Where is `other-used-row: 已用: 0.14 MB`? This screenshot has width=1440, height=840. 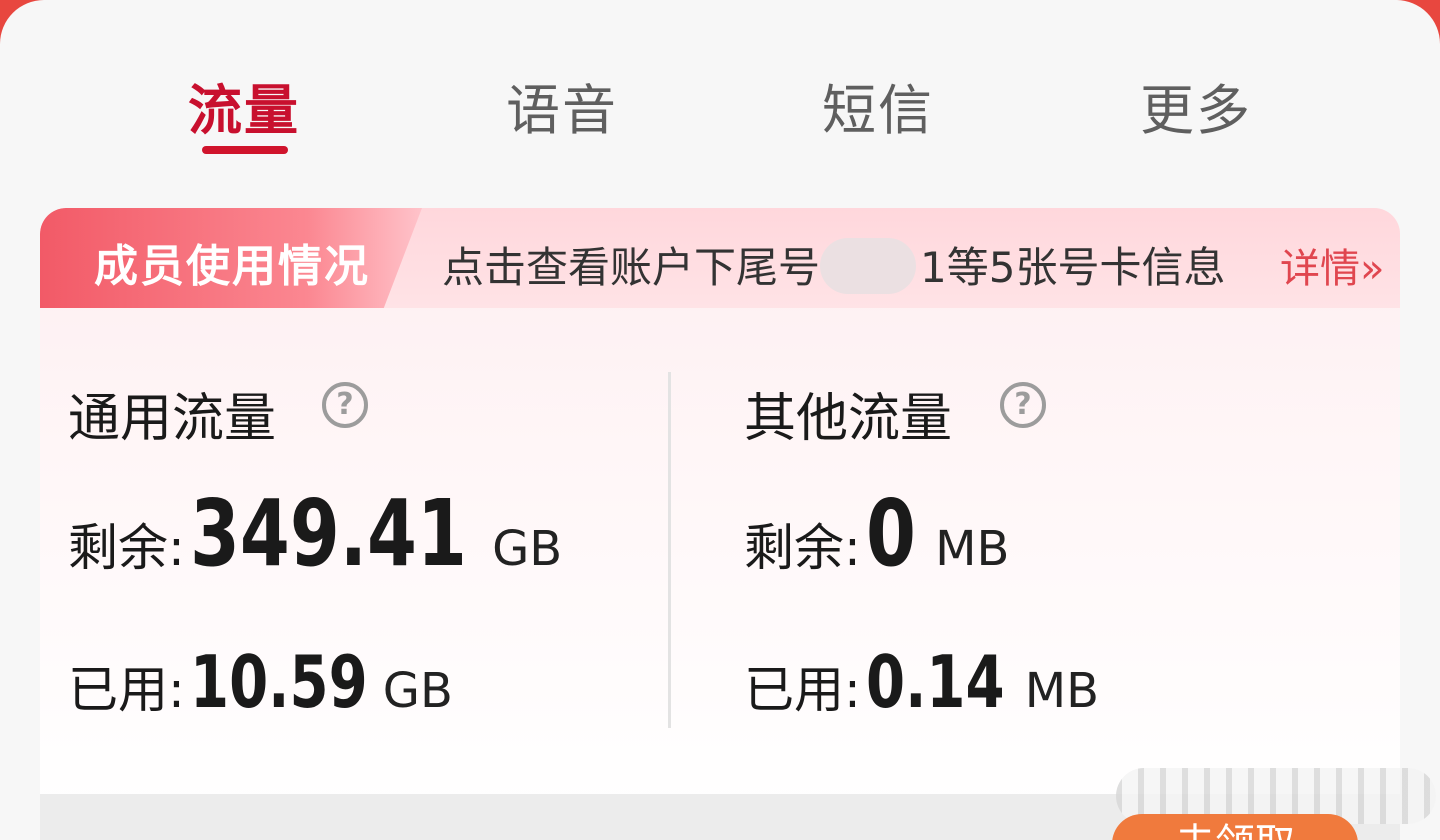 other-used-row: 已用: 0.14 MB is located at coordinates (921, 682).